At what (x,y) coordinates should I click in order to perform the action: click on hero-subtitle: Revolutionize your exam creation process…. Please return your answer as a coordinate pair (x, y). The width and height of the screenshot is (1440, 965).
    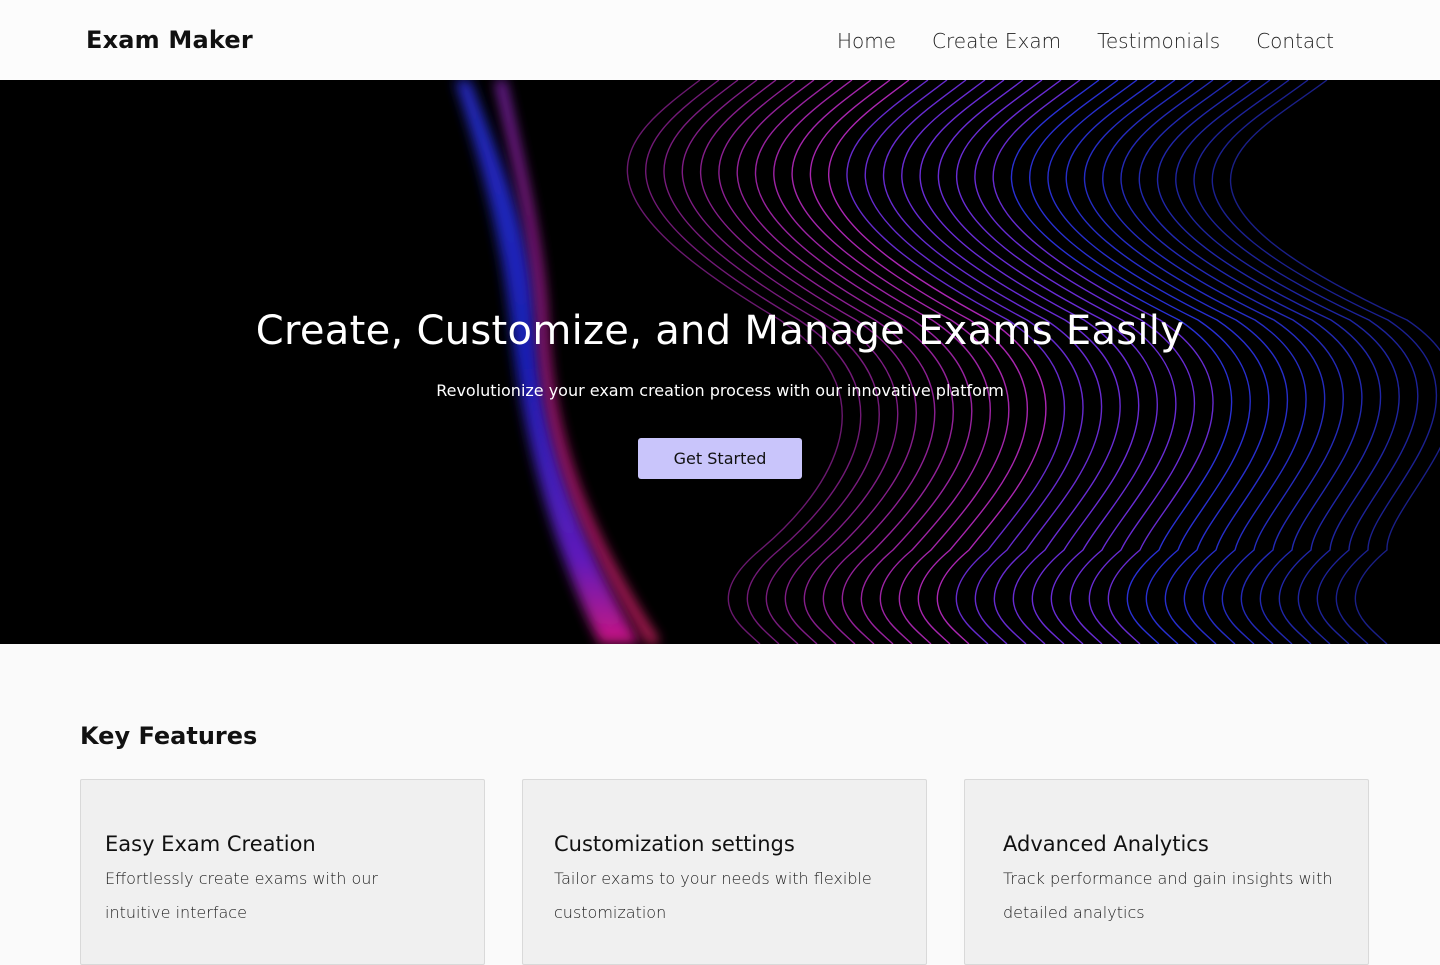
    Looking at the image, I should click on (720, 390).